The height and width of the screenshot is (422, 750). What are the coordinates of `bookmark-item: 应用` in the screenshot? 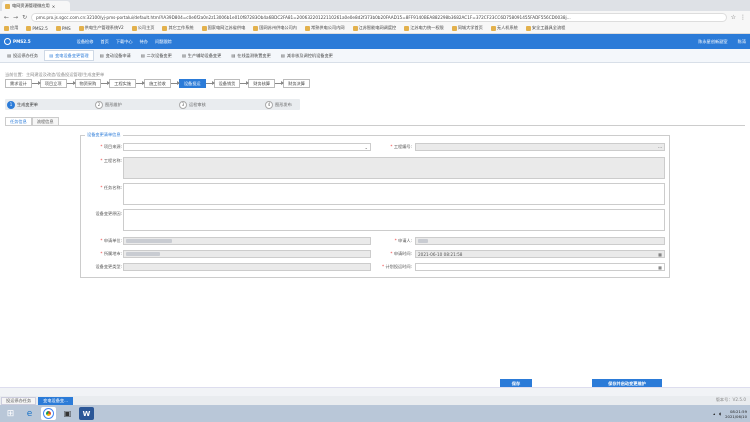 It's located at (11, 28).